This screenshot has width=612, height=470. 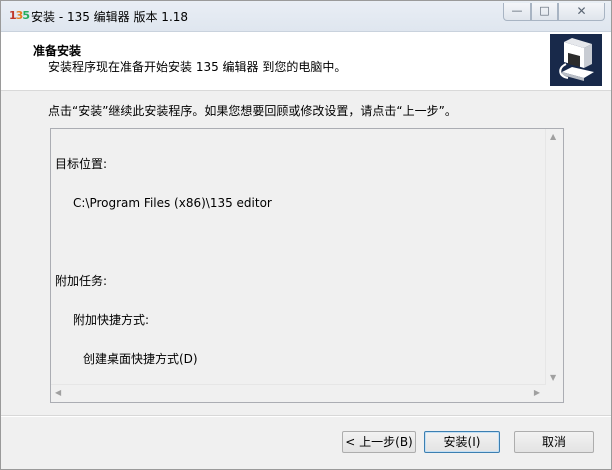 What do you see at coordinates (554, 393) in the screenshot?
I see `scrollbar-corner` at bounding box center [554, 393].